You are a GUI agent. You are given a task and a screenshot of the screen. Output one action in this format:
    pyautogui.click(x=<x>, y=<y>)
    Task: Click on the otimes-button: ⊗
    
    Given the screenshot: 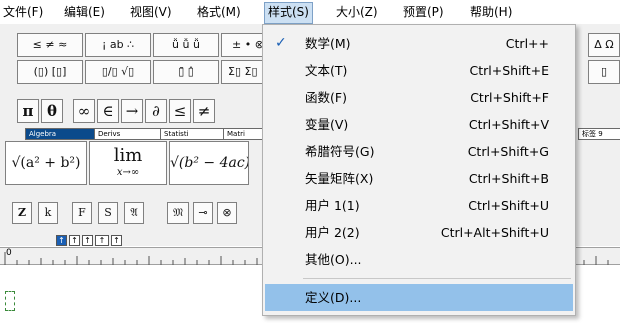 What is the action you would take?
    pyautogui.click(x=227, y=213)
    